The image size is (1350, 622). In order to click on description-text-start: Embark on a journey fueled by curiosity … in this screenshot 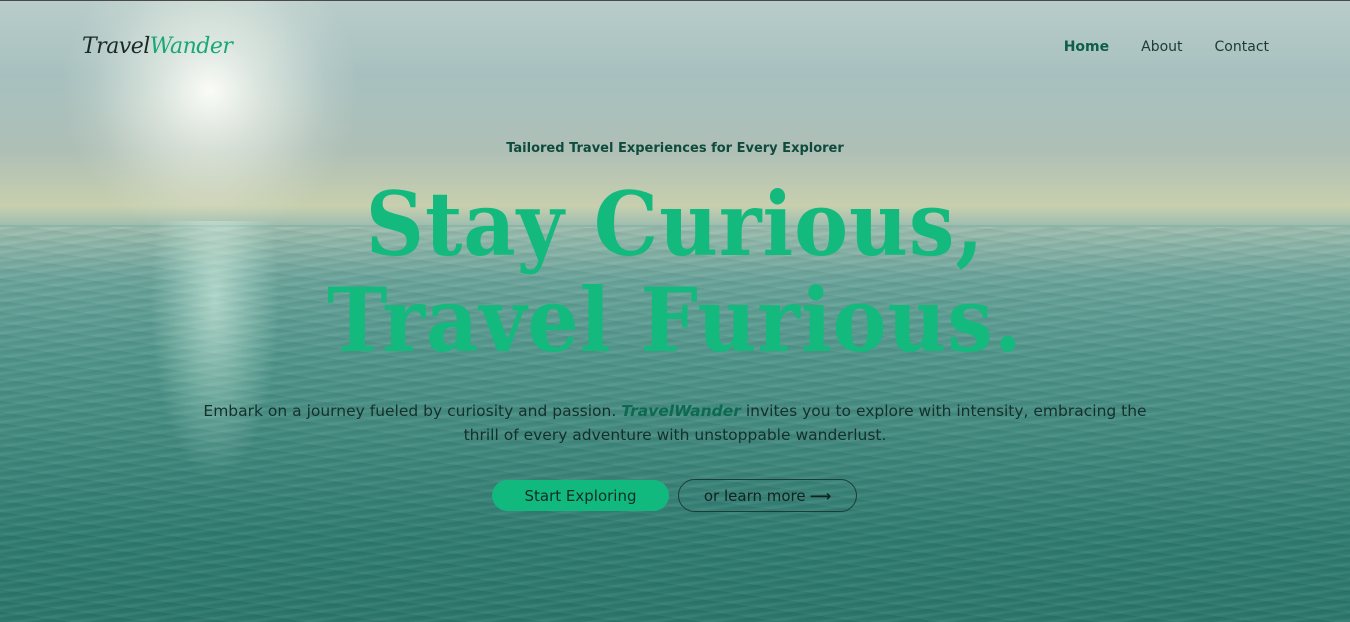, I will do `click(412, 410)`.